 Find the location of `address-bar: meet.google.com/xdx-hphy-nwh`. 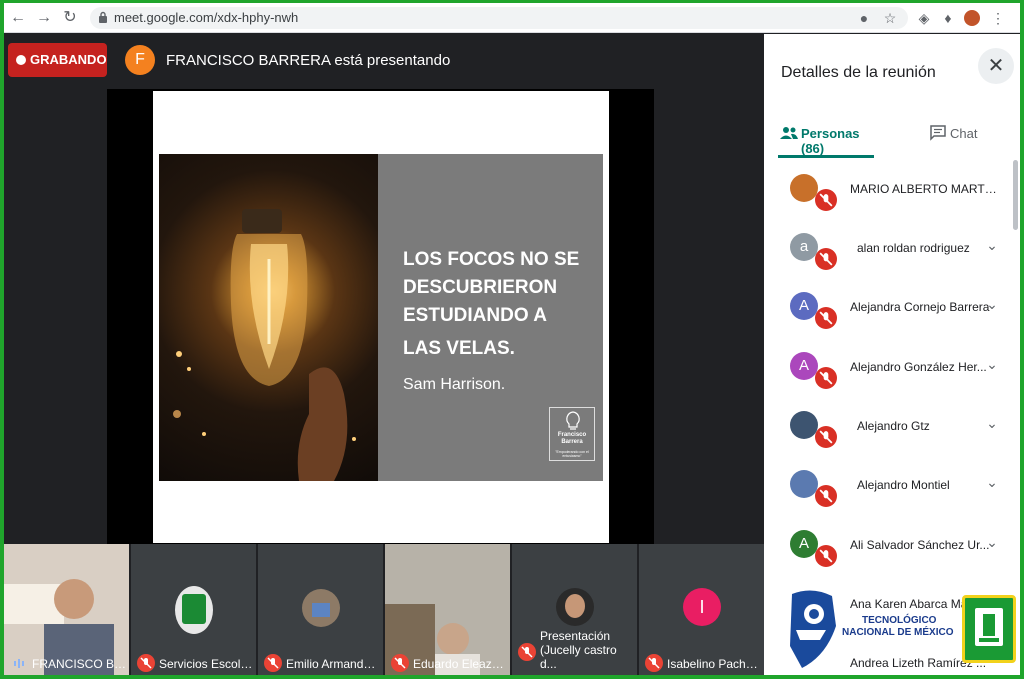

address-bar: meet.google.com/xdx-hphy-nwh is located at coordinates (499, 18).